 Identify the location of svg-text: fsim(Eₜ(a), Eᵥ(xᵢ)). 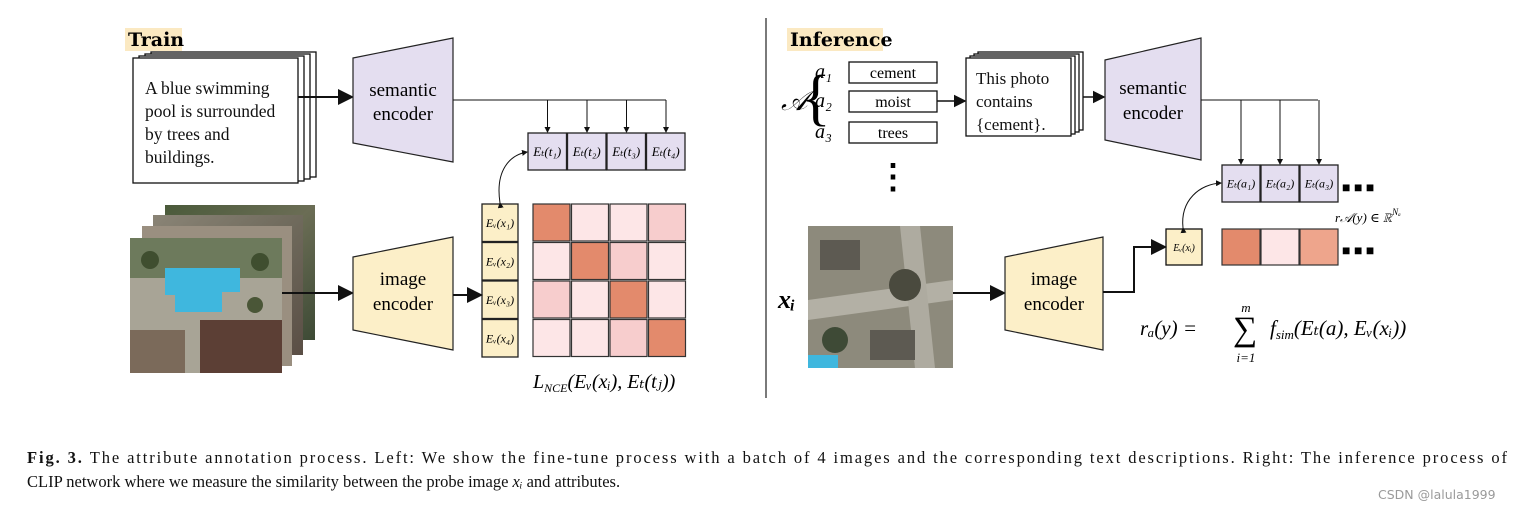
(1338, 329).